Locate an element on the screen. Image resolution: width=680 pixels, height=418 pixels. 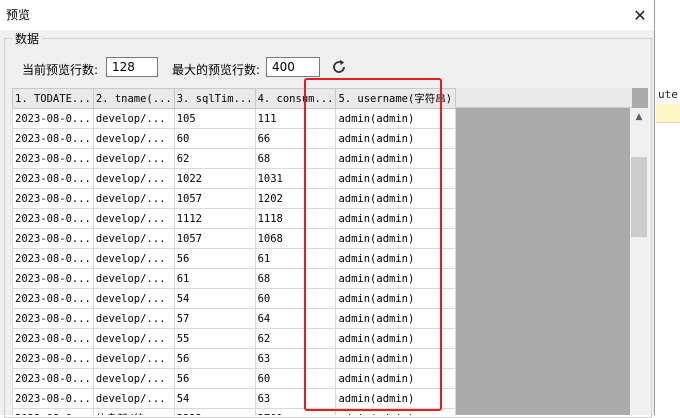
scroll-thumb is located at coordinates (639, 197).